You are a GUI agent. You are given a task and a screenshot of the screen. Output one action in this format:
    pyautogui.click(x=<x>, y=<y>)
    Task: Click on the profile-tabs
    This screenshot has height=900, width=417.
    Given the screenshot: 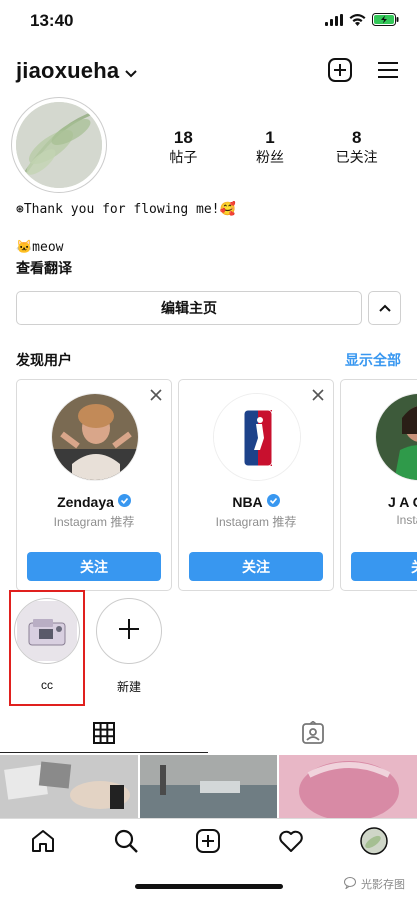 What is the action you would take?
    pyautogui.click(x=208, y=735)
    